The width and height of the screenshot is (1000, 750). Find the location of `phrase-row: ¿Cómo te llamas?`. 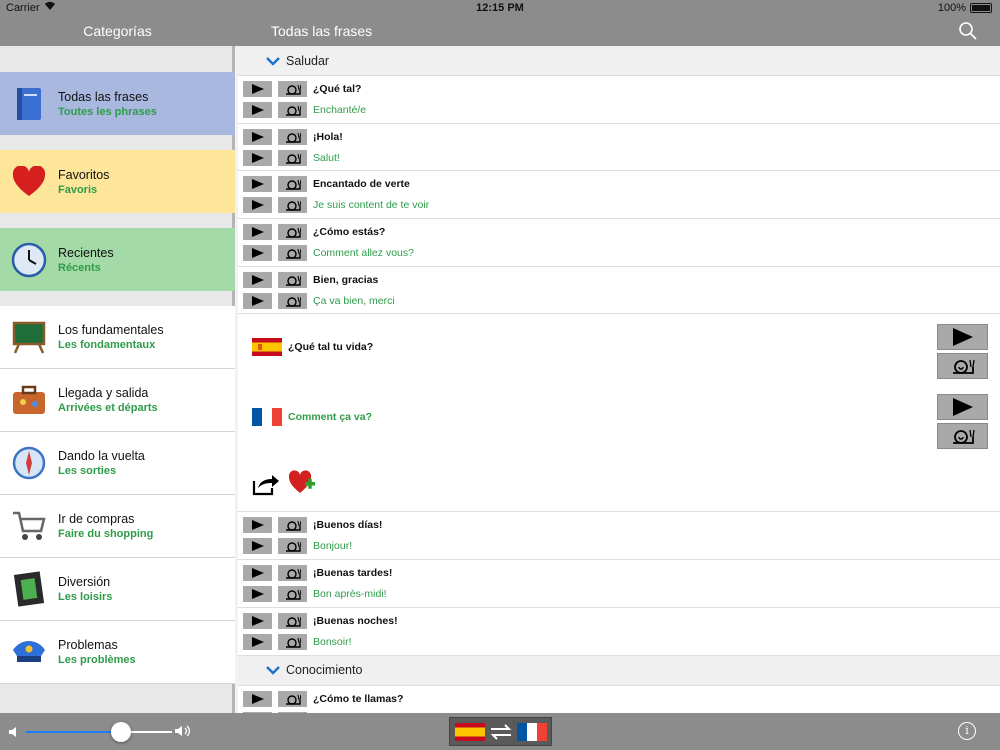

phrase-row: ¿Cómo te llamas? is located at coordinates (619, 699).